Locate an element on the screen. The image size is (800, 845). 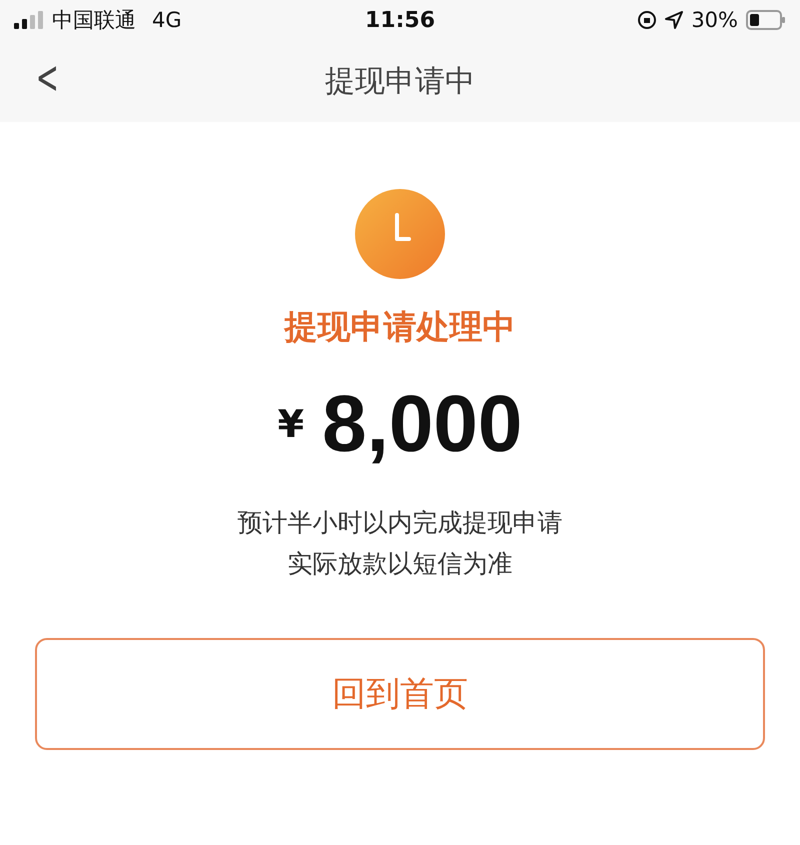
amount: 8,000 is located at coordinates (422, 424).